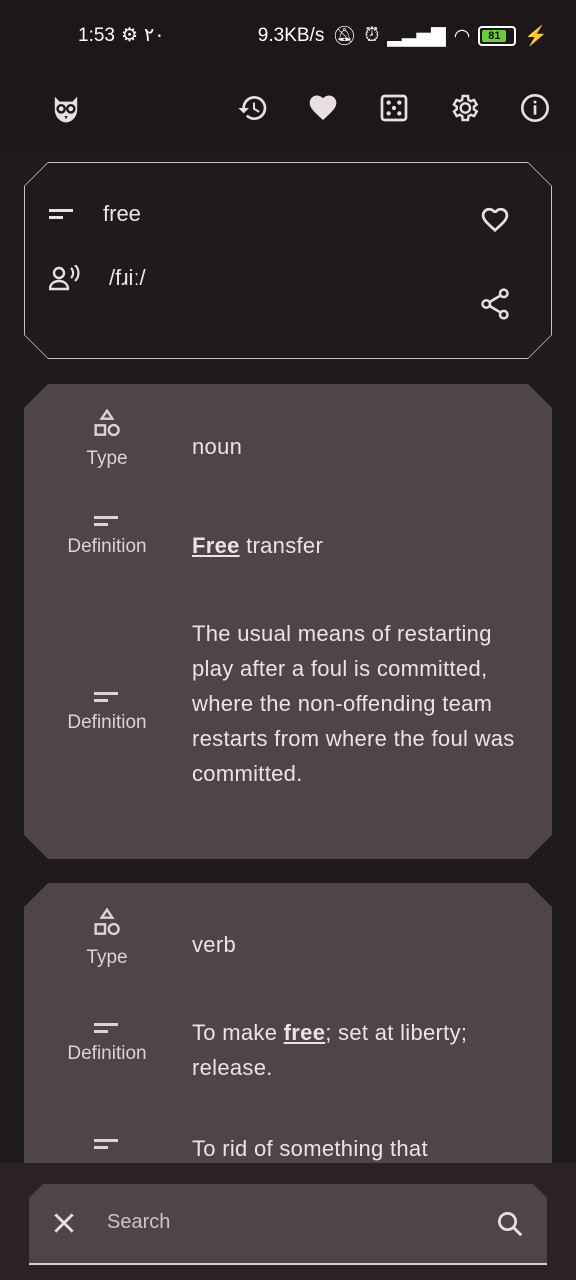 This screenshot has width=576, height=1280. What do you see at coordinates (416, 36) in the screenshot?
I see `signal-icon: ▂▃▅▇` at bounding box center [416, 36].